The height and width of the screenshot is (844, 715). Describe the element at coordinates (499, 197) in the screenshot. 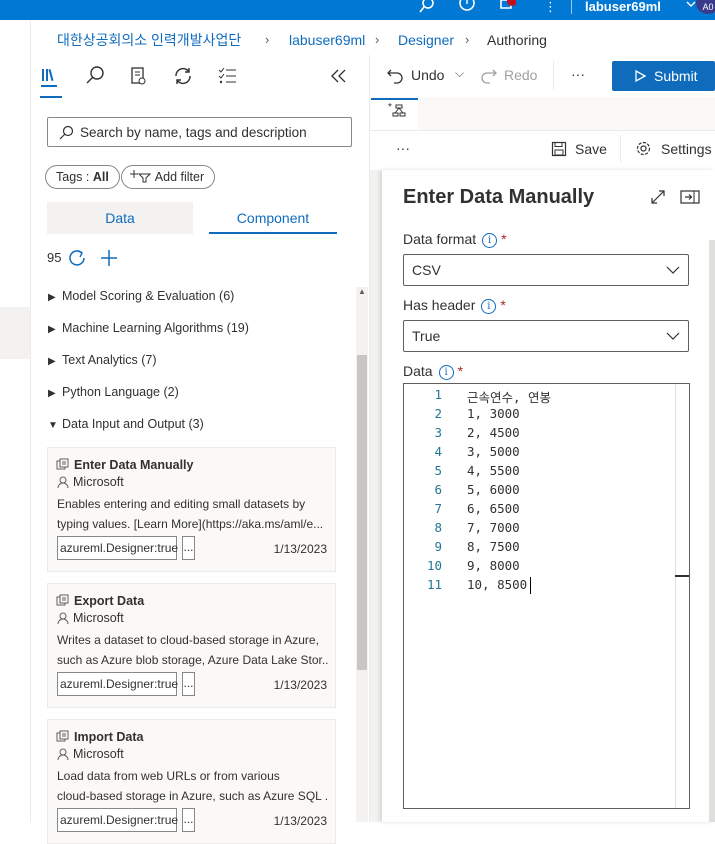

I see `properties-title: Enter Data Manually` at that location.